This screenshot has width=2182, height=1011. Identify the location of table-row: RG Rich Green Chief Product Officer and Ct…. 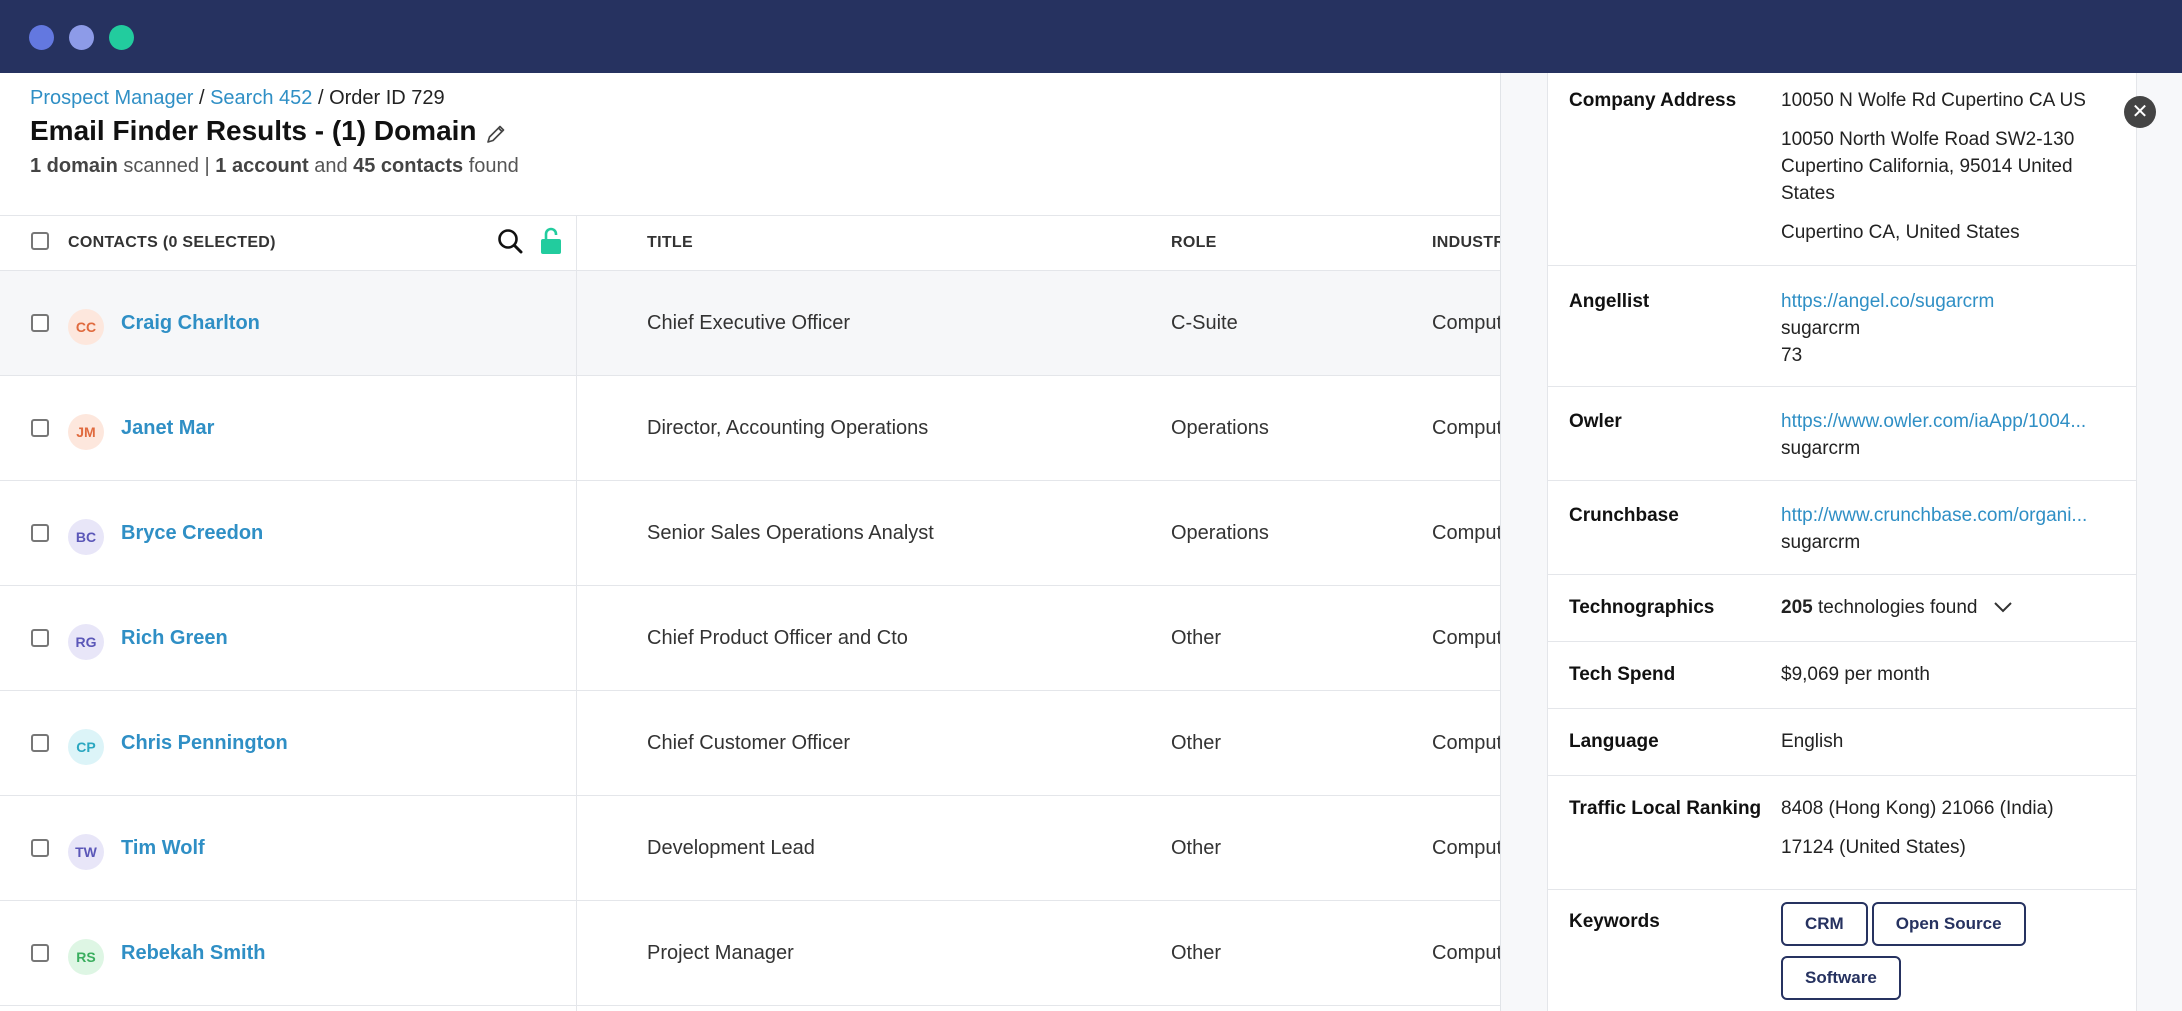
(750, 638).